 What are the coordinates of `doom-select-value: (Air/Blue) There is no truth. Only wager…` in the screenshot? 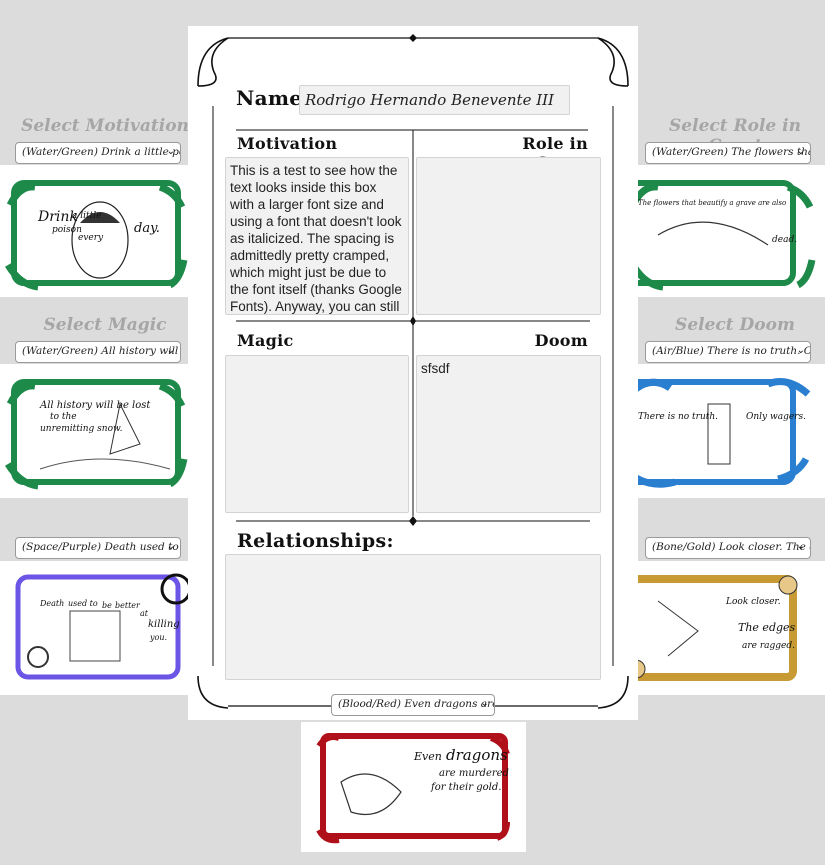 It's located at (731, 351).